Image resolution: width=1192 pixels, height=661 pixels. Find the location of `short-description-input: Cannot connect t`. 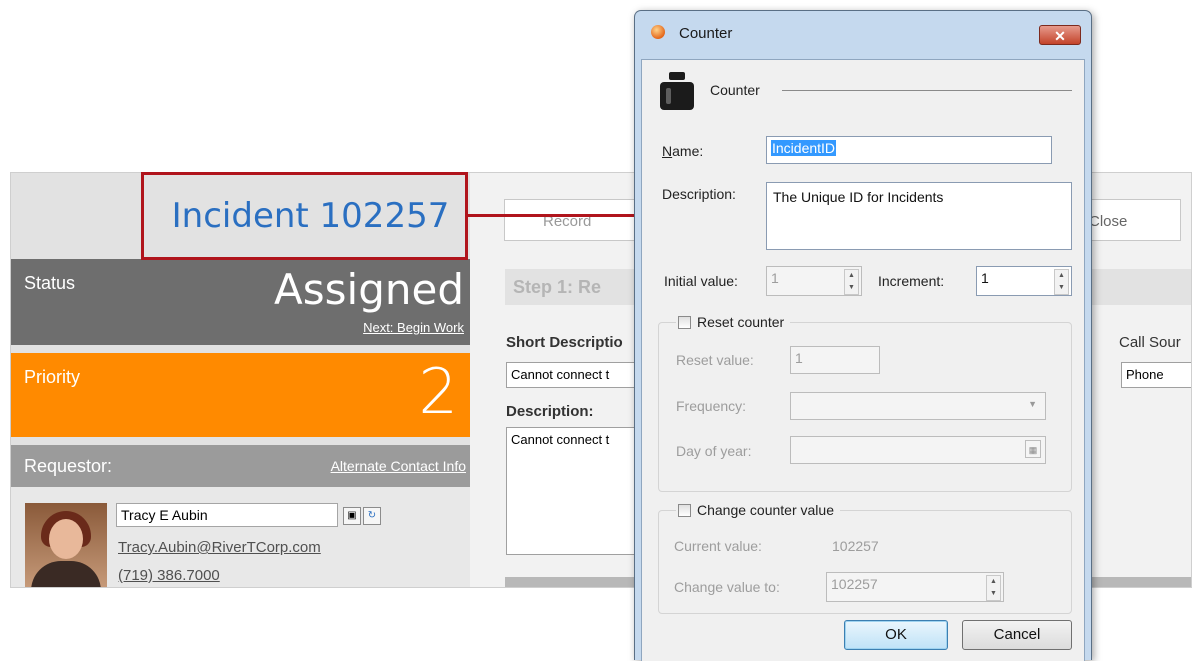

short-description-input: Cannot connect t is located at coordinates (576, 375).